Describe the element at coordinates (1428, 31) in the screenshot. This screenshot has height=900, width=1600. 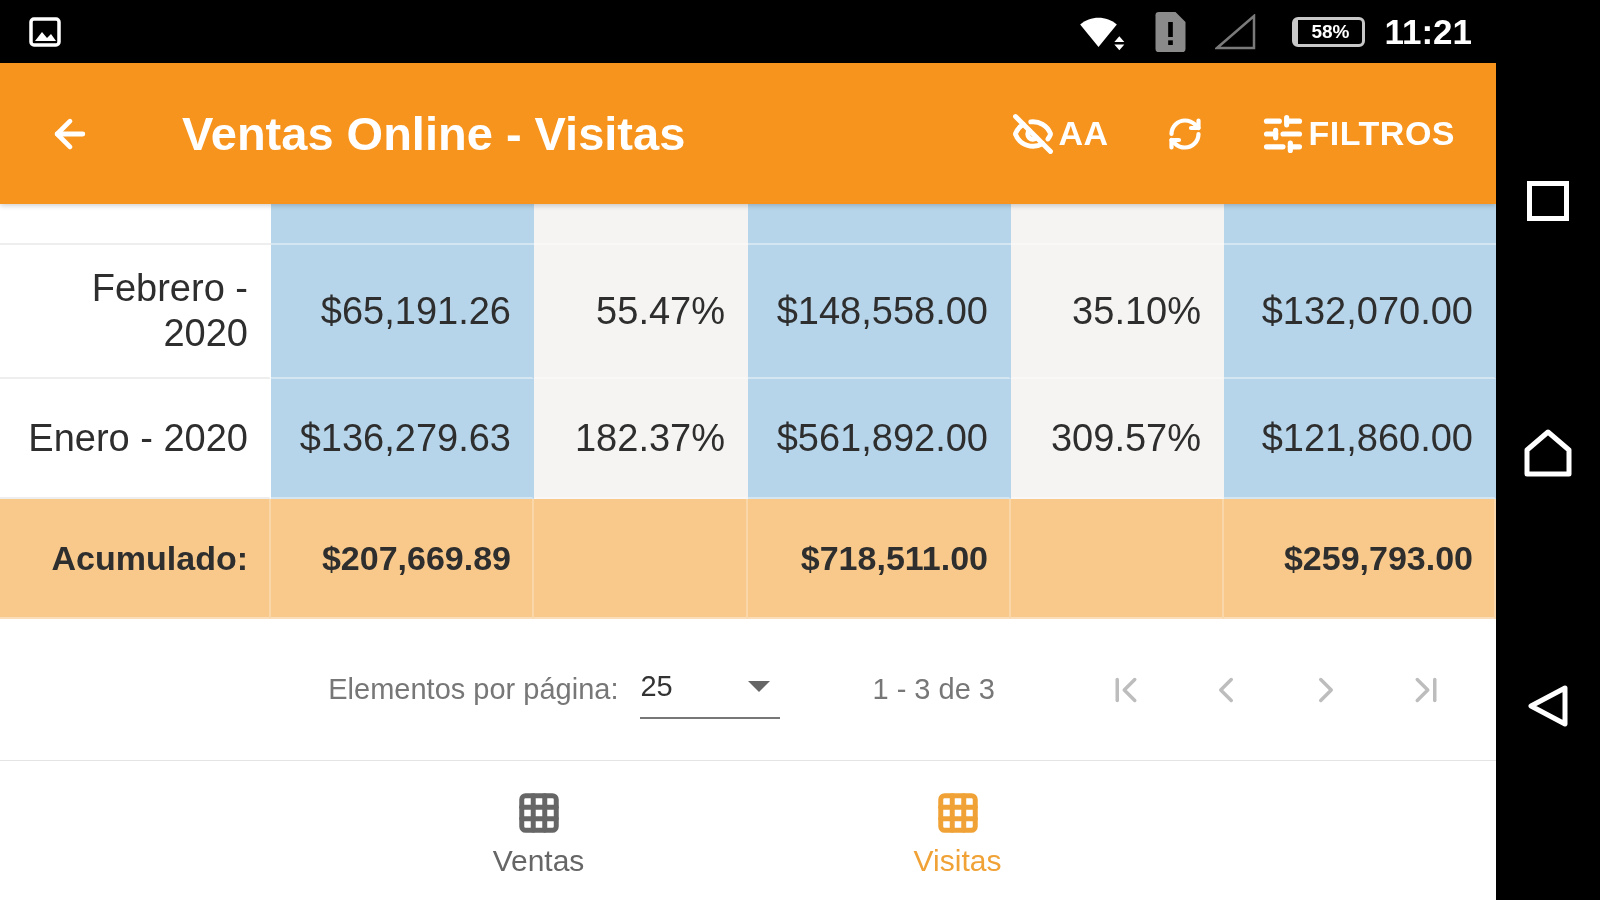
I see `clock-time: 11:21` at that location.